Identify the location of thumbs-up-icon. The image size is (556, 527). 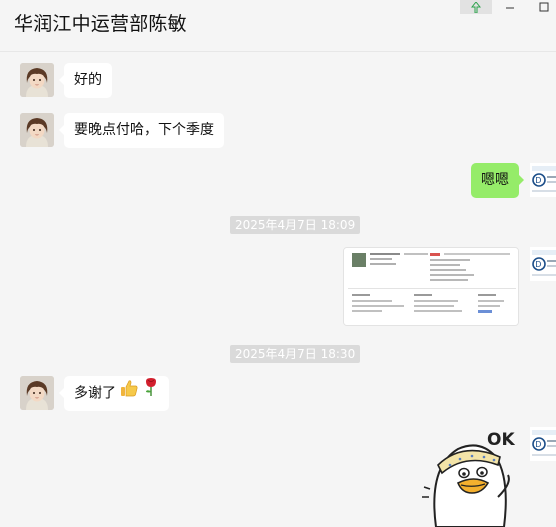
(129, 393).